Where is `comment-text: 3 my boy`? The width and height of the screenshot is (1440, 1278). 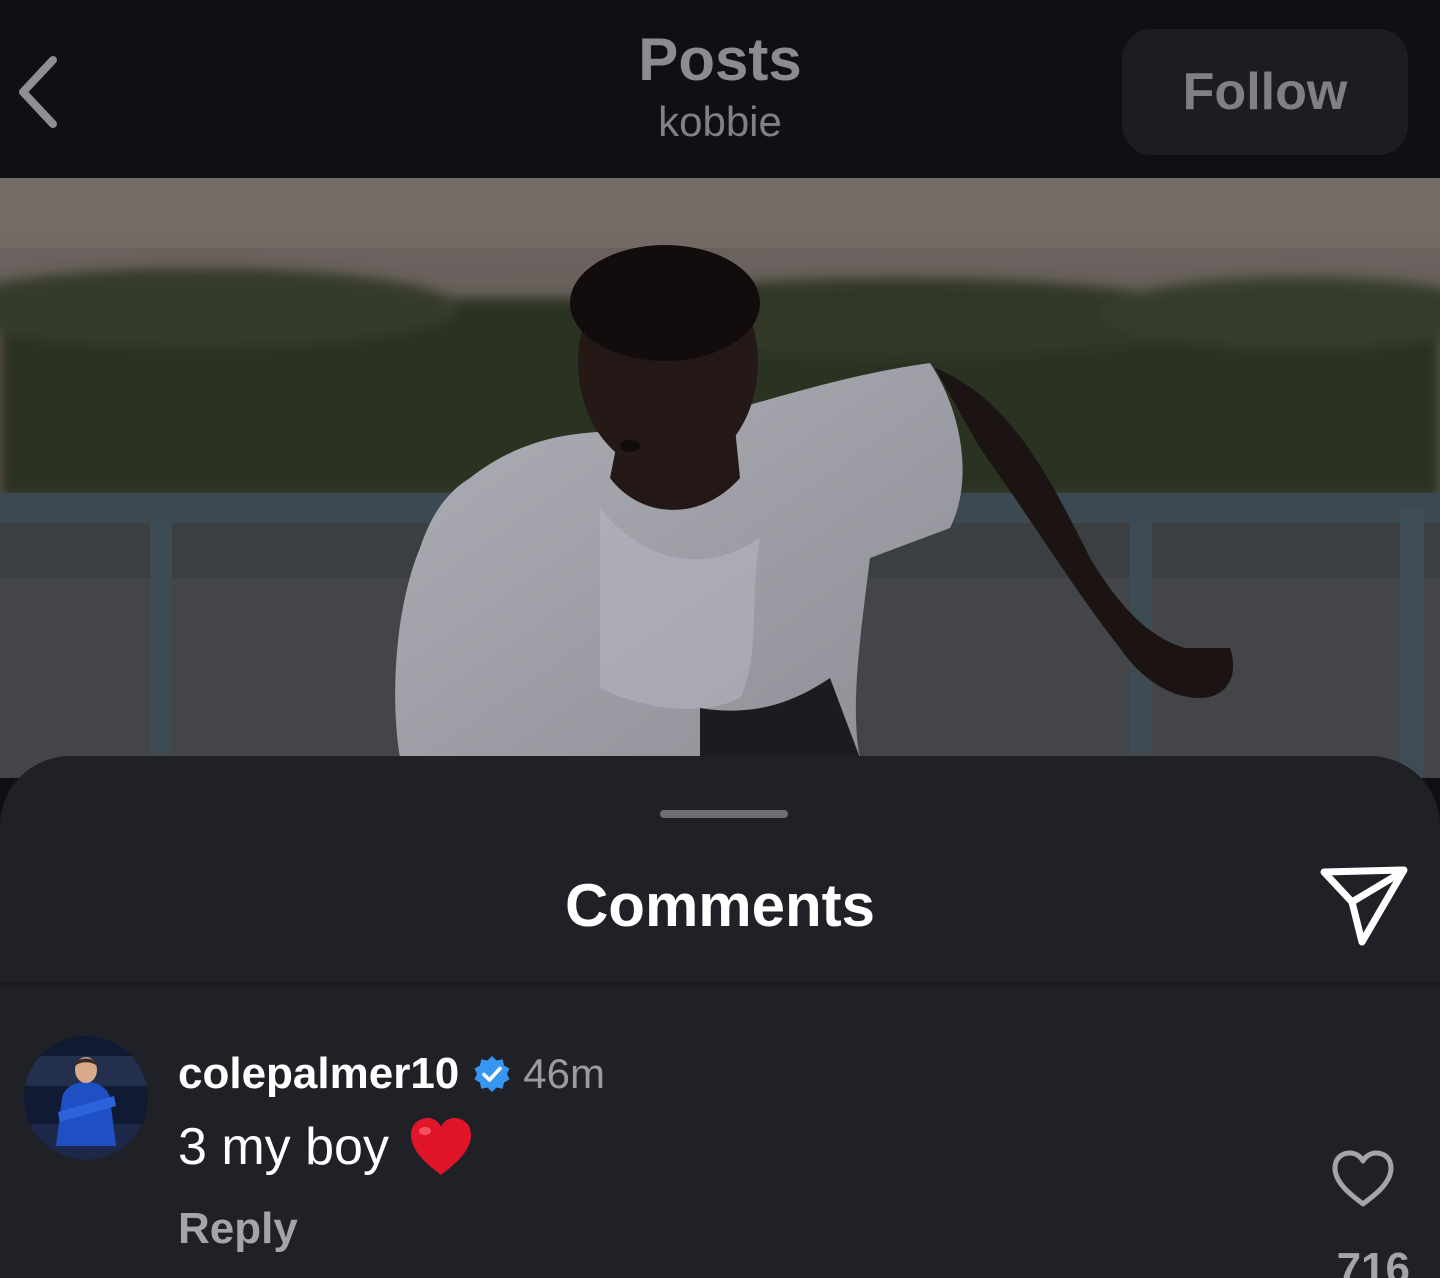 comment-text: 3 my boy is located at coordinates (283, 1147).